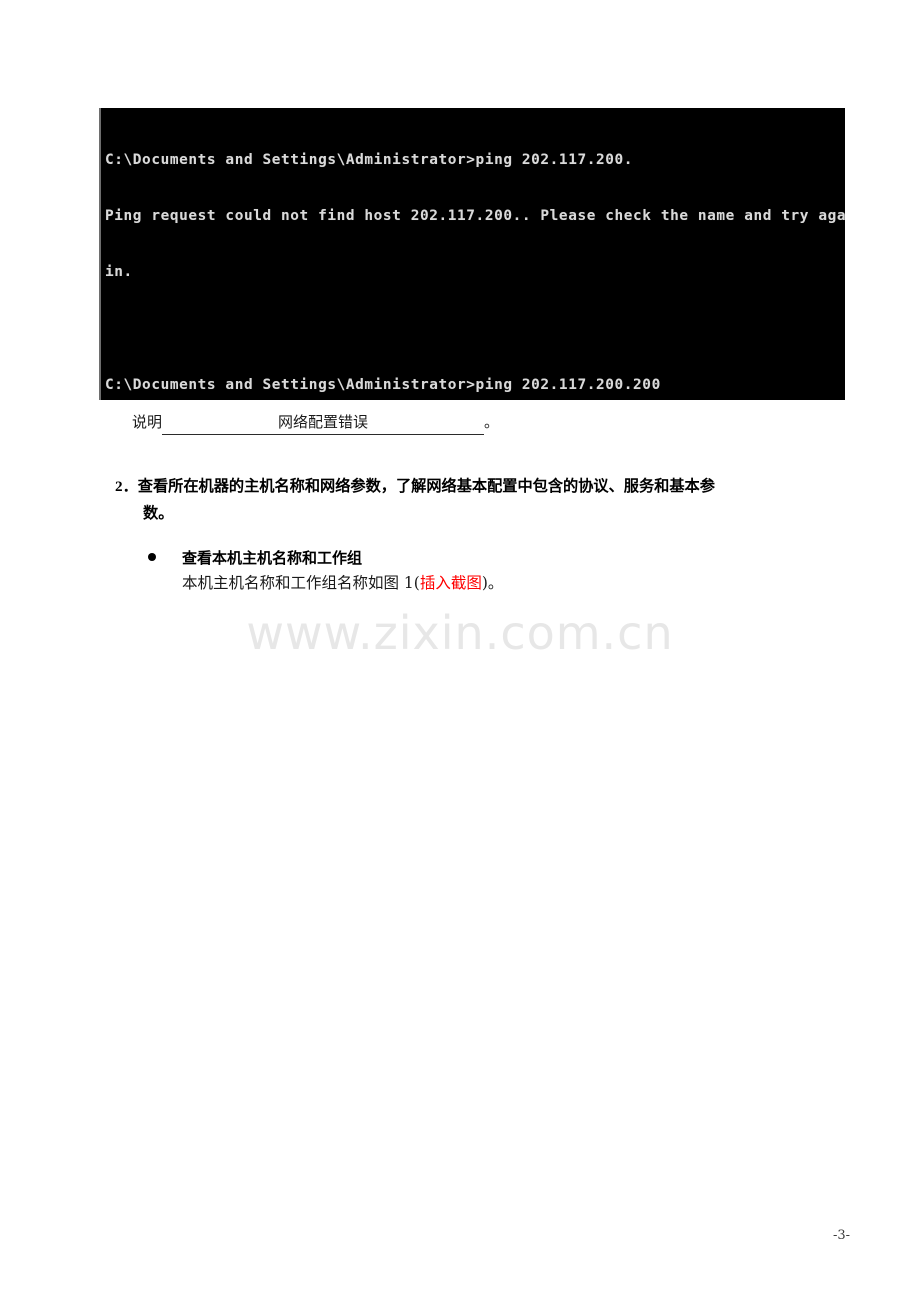  Describe the element at coordinates (119, 272) in the screenshot. I see `console-line: in.` at that location.